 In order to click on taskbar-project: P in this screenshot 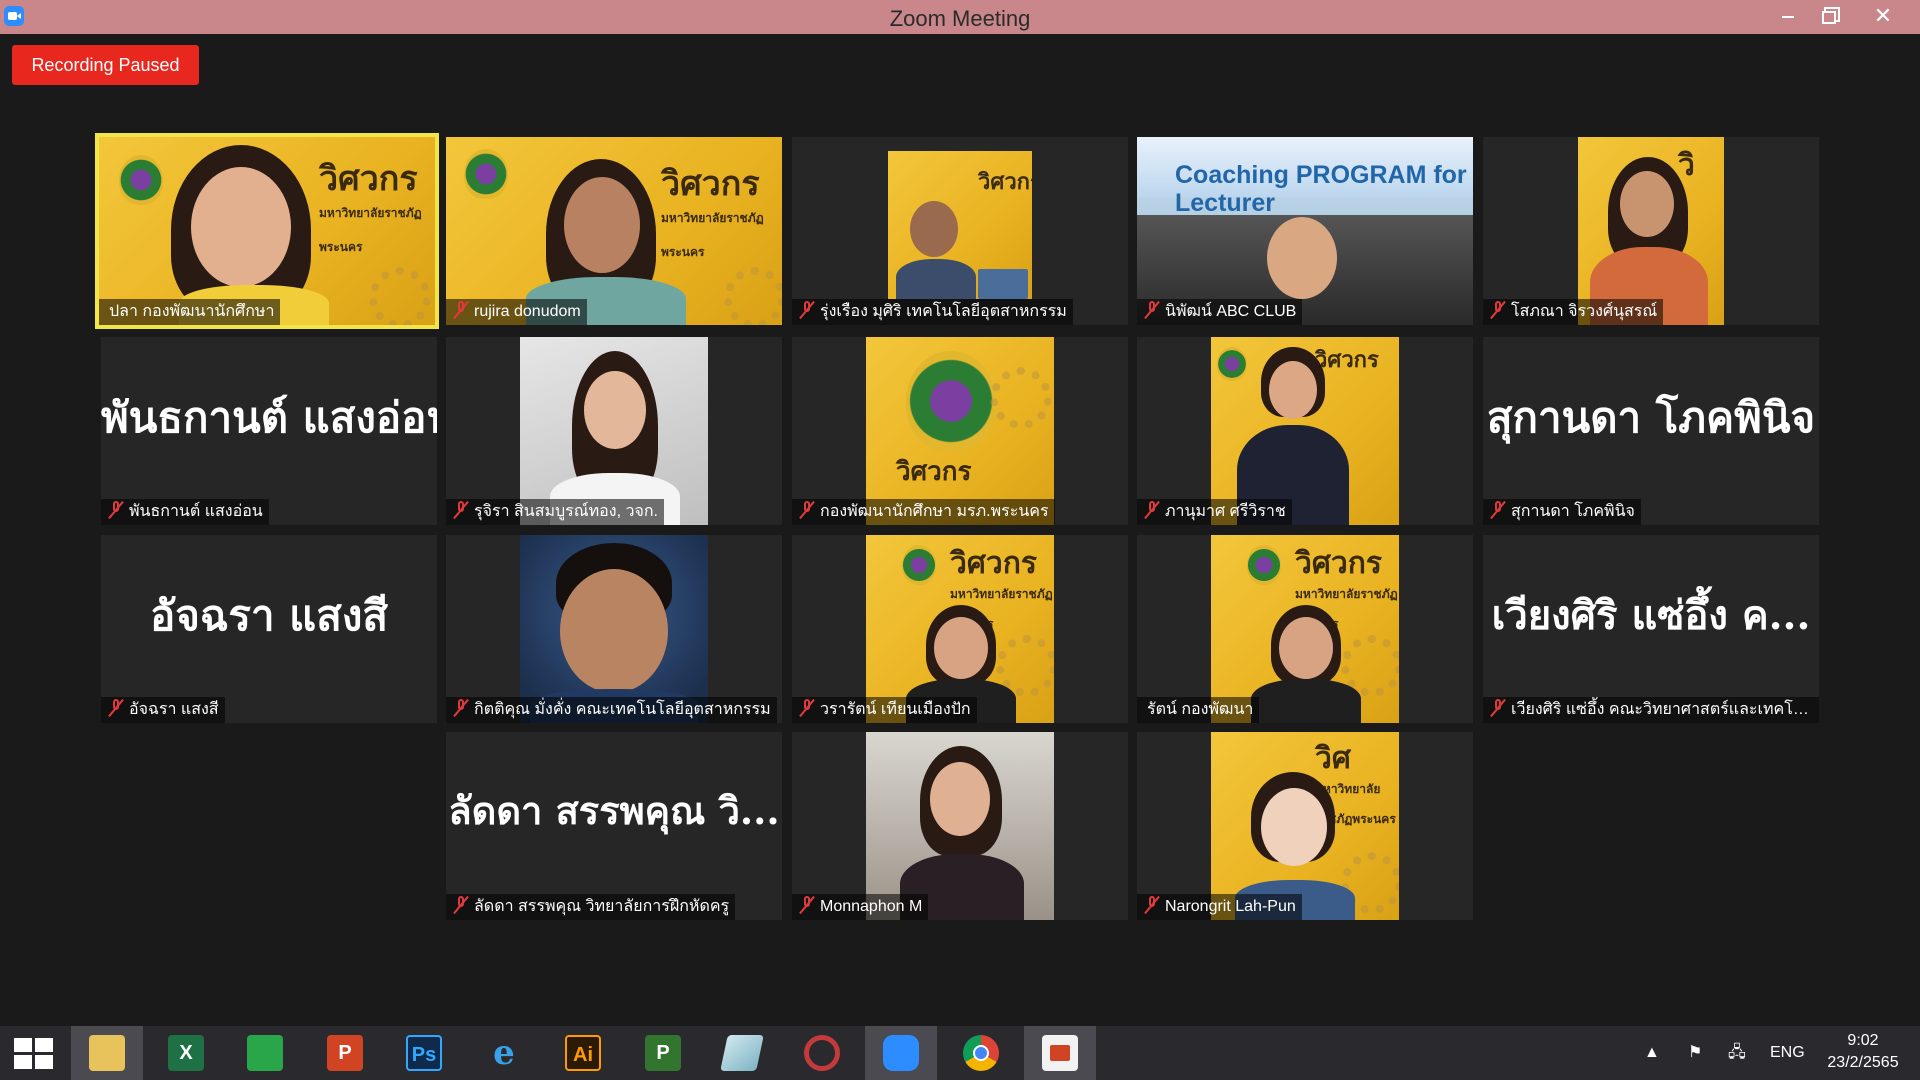, I will do `click(663, 1053)`.